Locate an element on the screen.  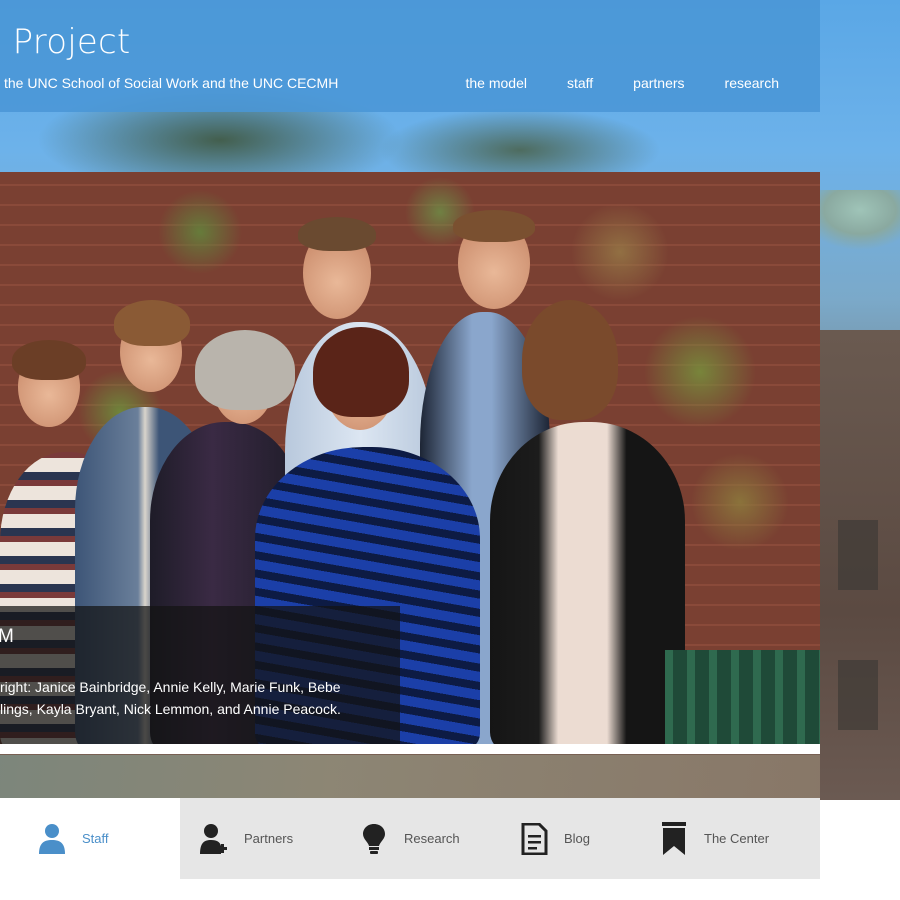
nav-staff: staff is located at coordinates (580, 83).